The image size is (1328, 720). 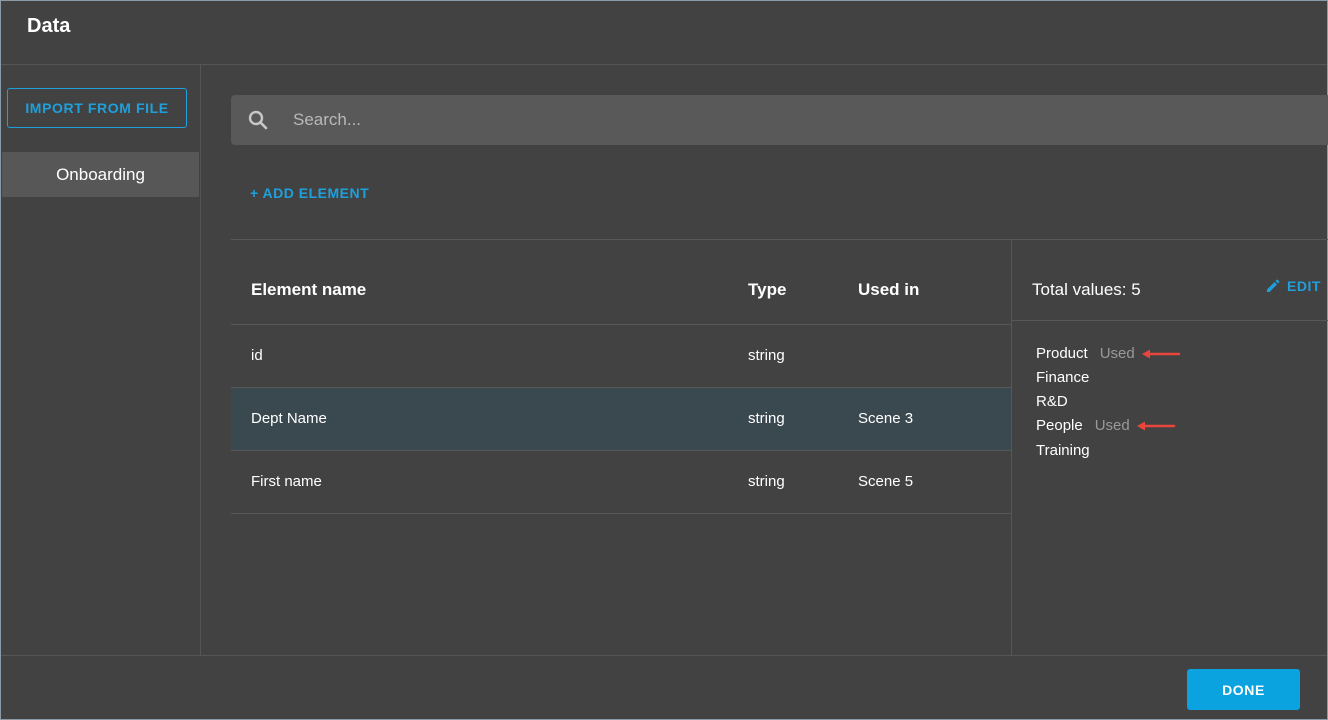 What do you see at coordinates (1273, 285) in the screenshot?
I see `pencil-icon` at bounding box center [1273, 285].